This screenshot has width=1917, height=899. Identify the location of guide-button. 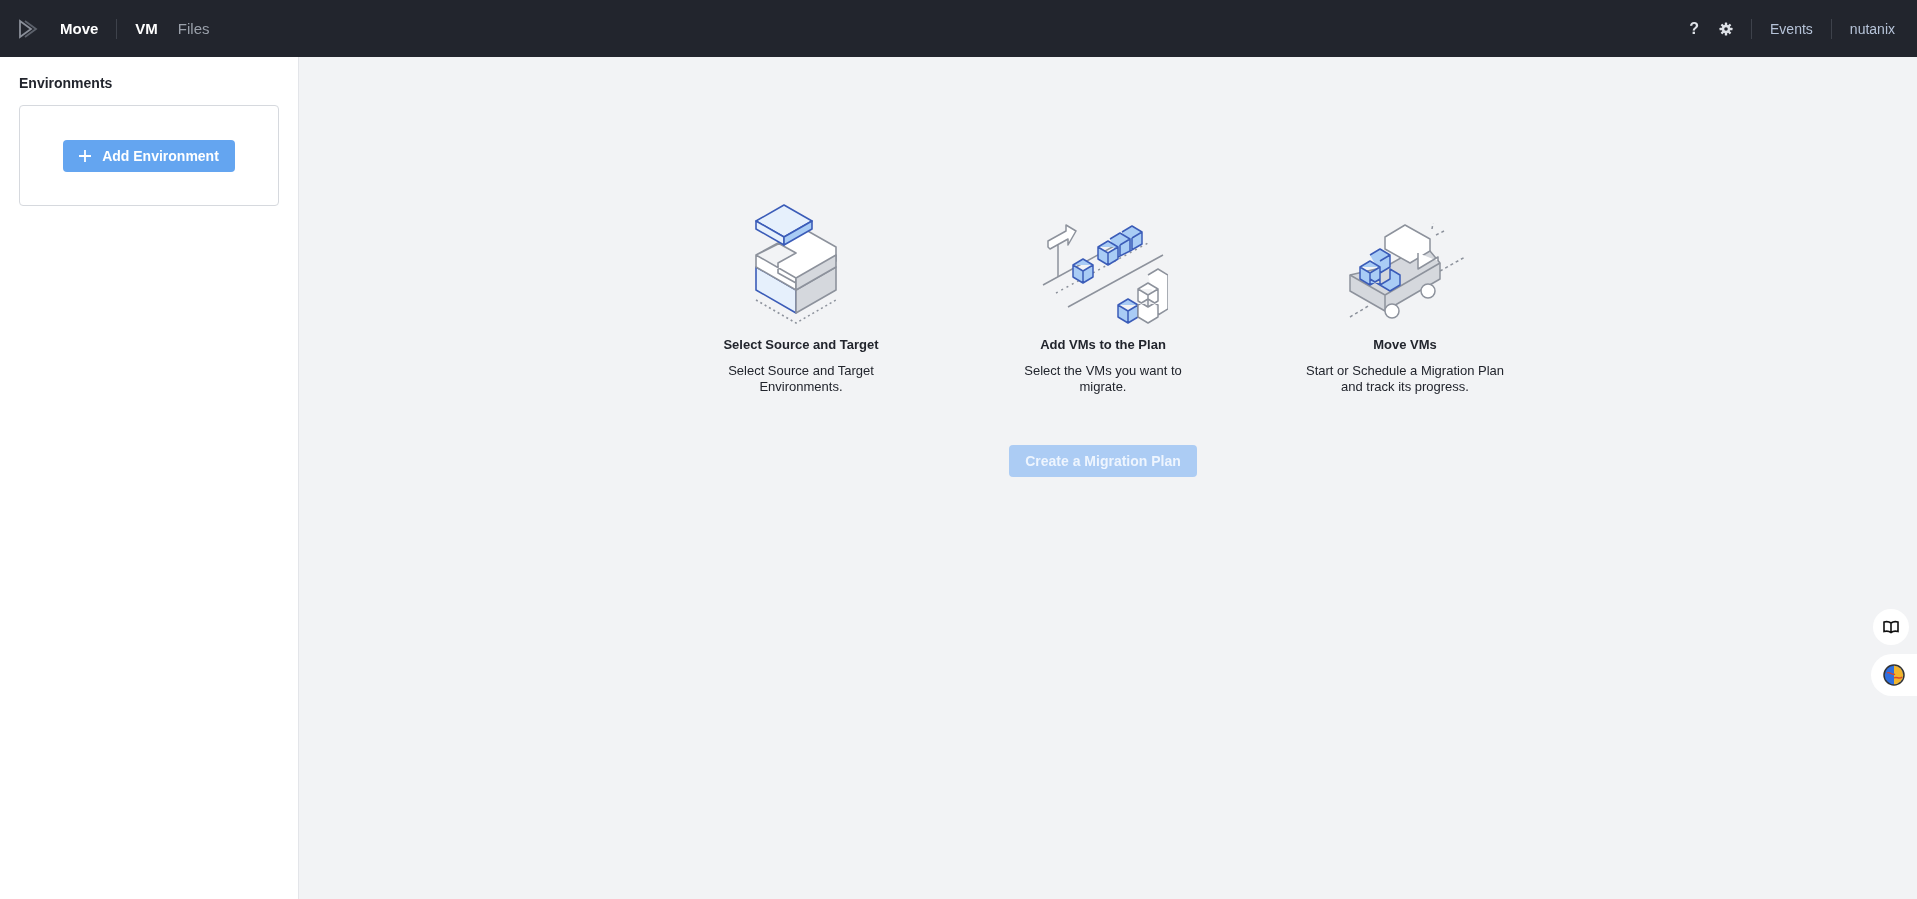
(1891, 627).